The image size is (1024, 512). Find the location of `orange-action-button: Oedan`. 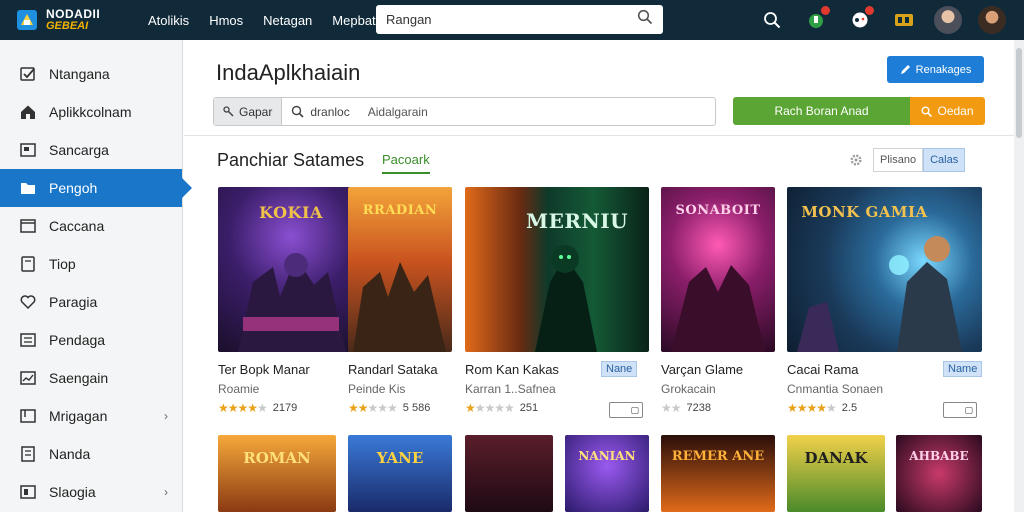

orange-action-button: Oedan is located at coordinates (947, 111).